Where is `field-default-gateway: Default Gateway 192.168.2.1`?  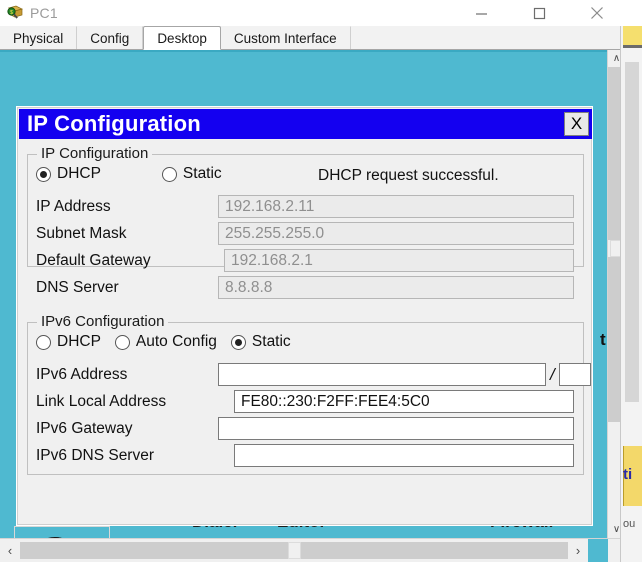 field-default-gateway: Default Gateway 192.168.2.1 is located at coordinates (305, 260).